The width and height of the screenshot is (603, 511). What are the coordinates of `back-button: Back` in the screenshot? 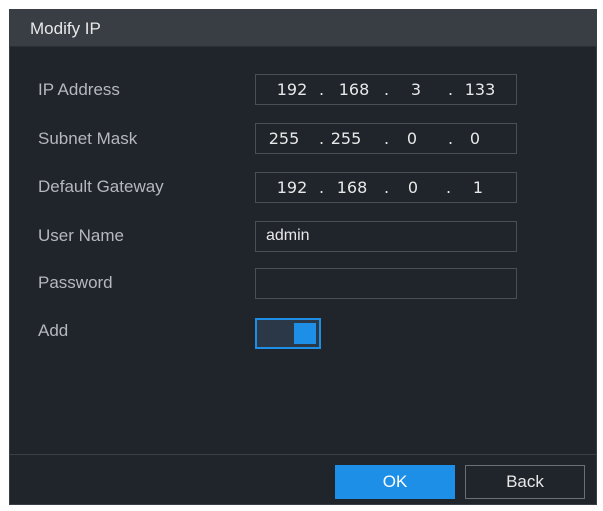 It's located at (525, 482).